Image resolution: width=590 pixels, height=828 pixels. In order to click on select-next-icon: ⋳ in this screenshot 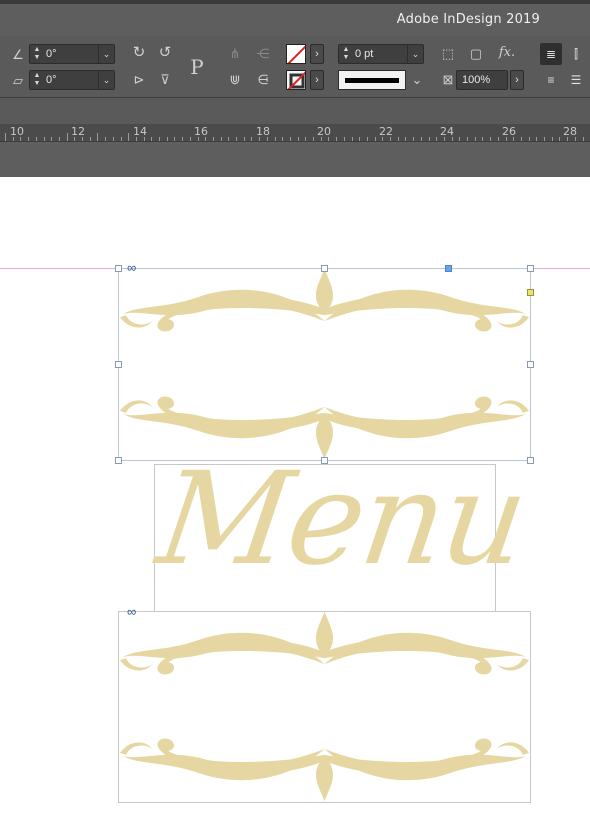, I will do `click(263, 80)`.